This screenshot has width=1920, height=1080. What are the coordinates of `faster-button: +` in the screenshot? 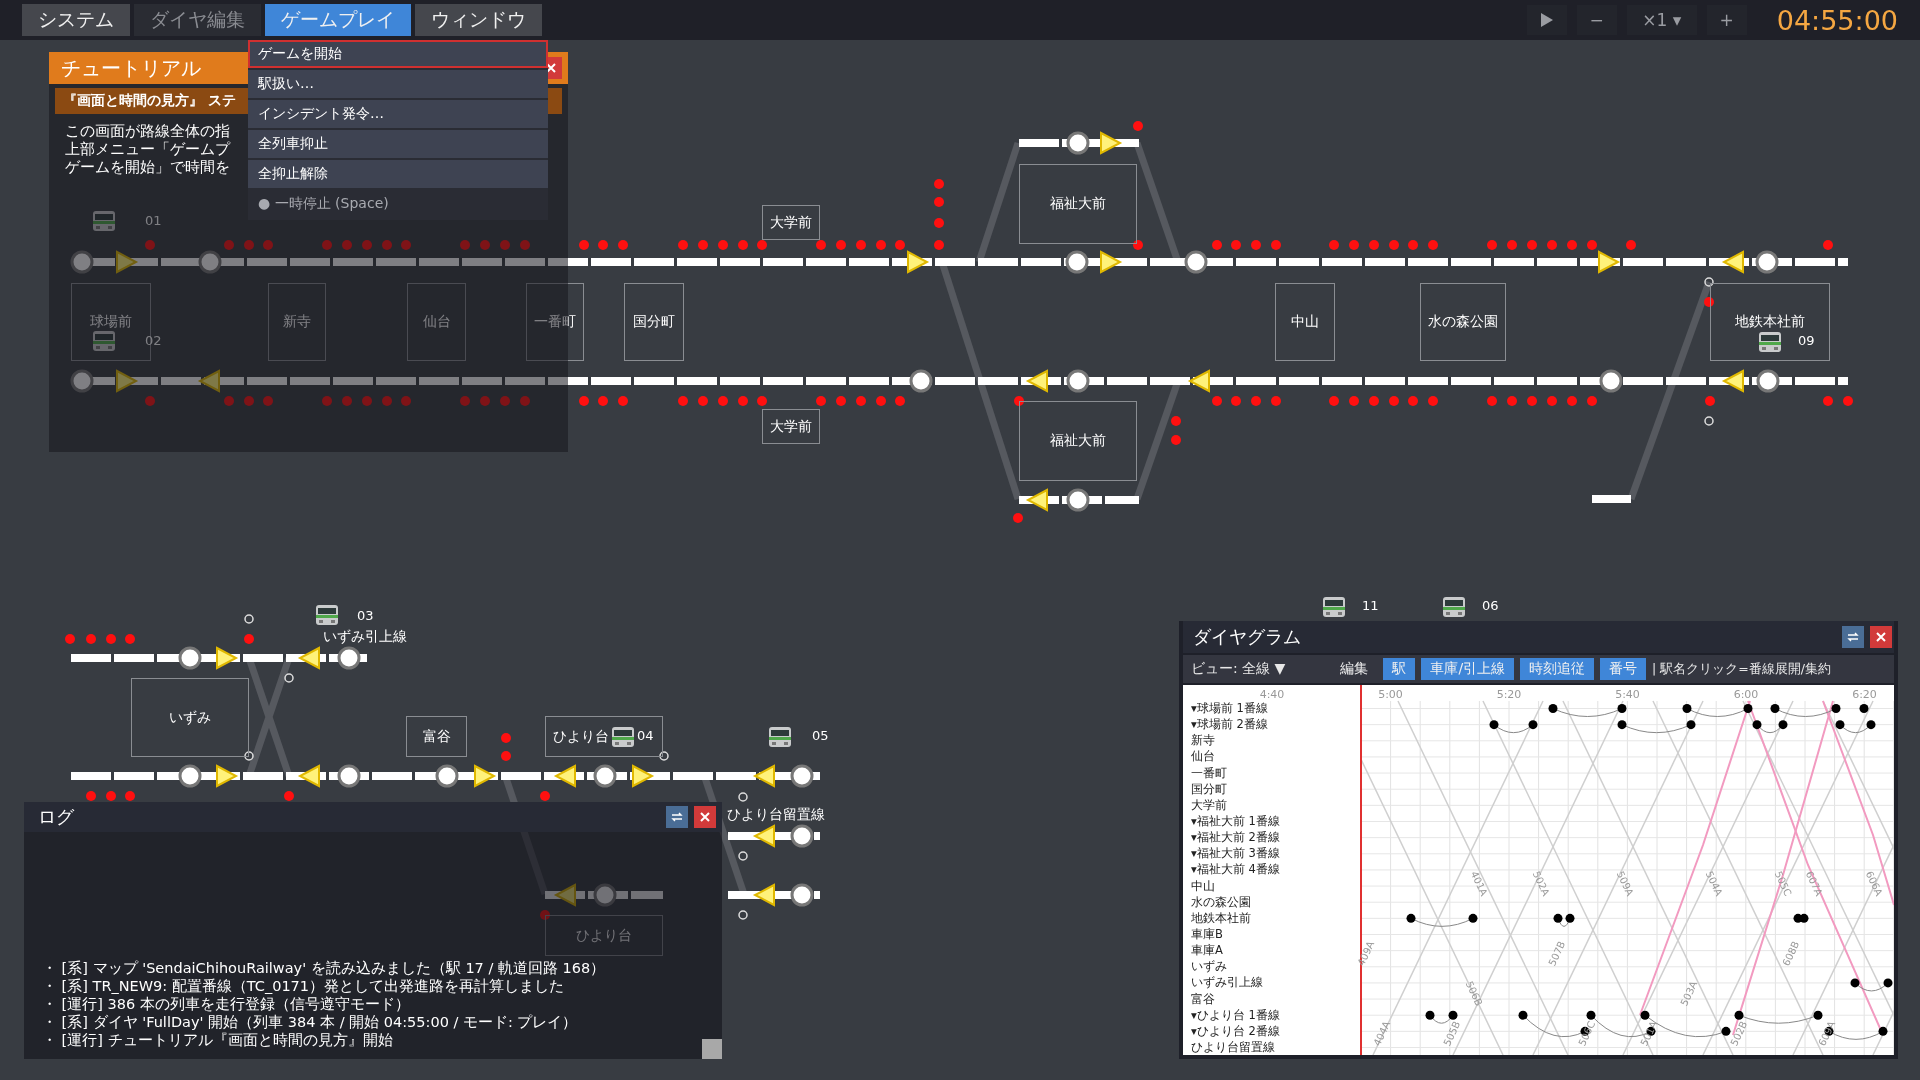 It's located at (1726, 20).